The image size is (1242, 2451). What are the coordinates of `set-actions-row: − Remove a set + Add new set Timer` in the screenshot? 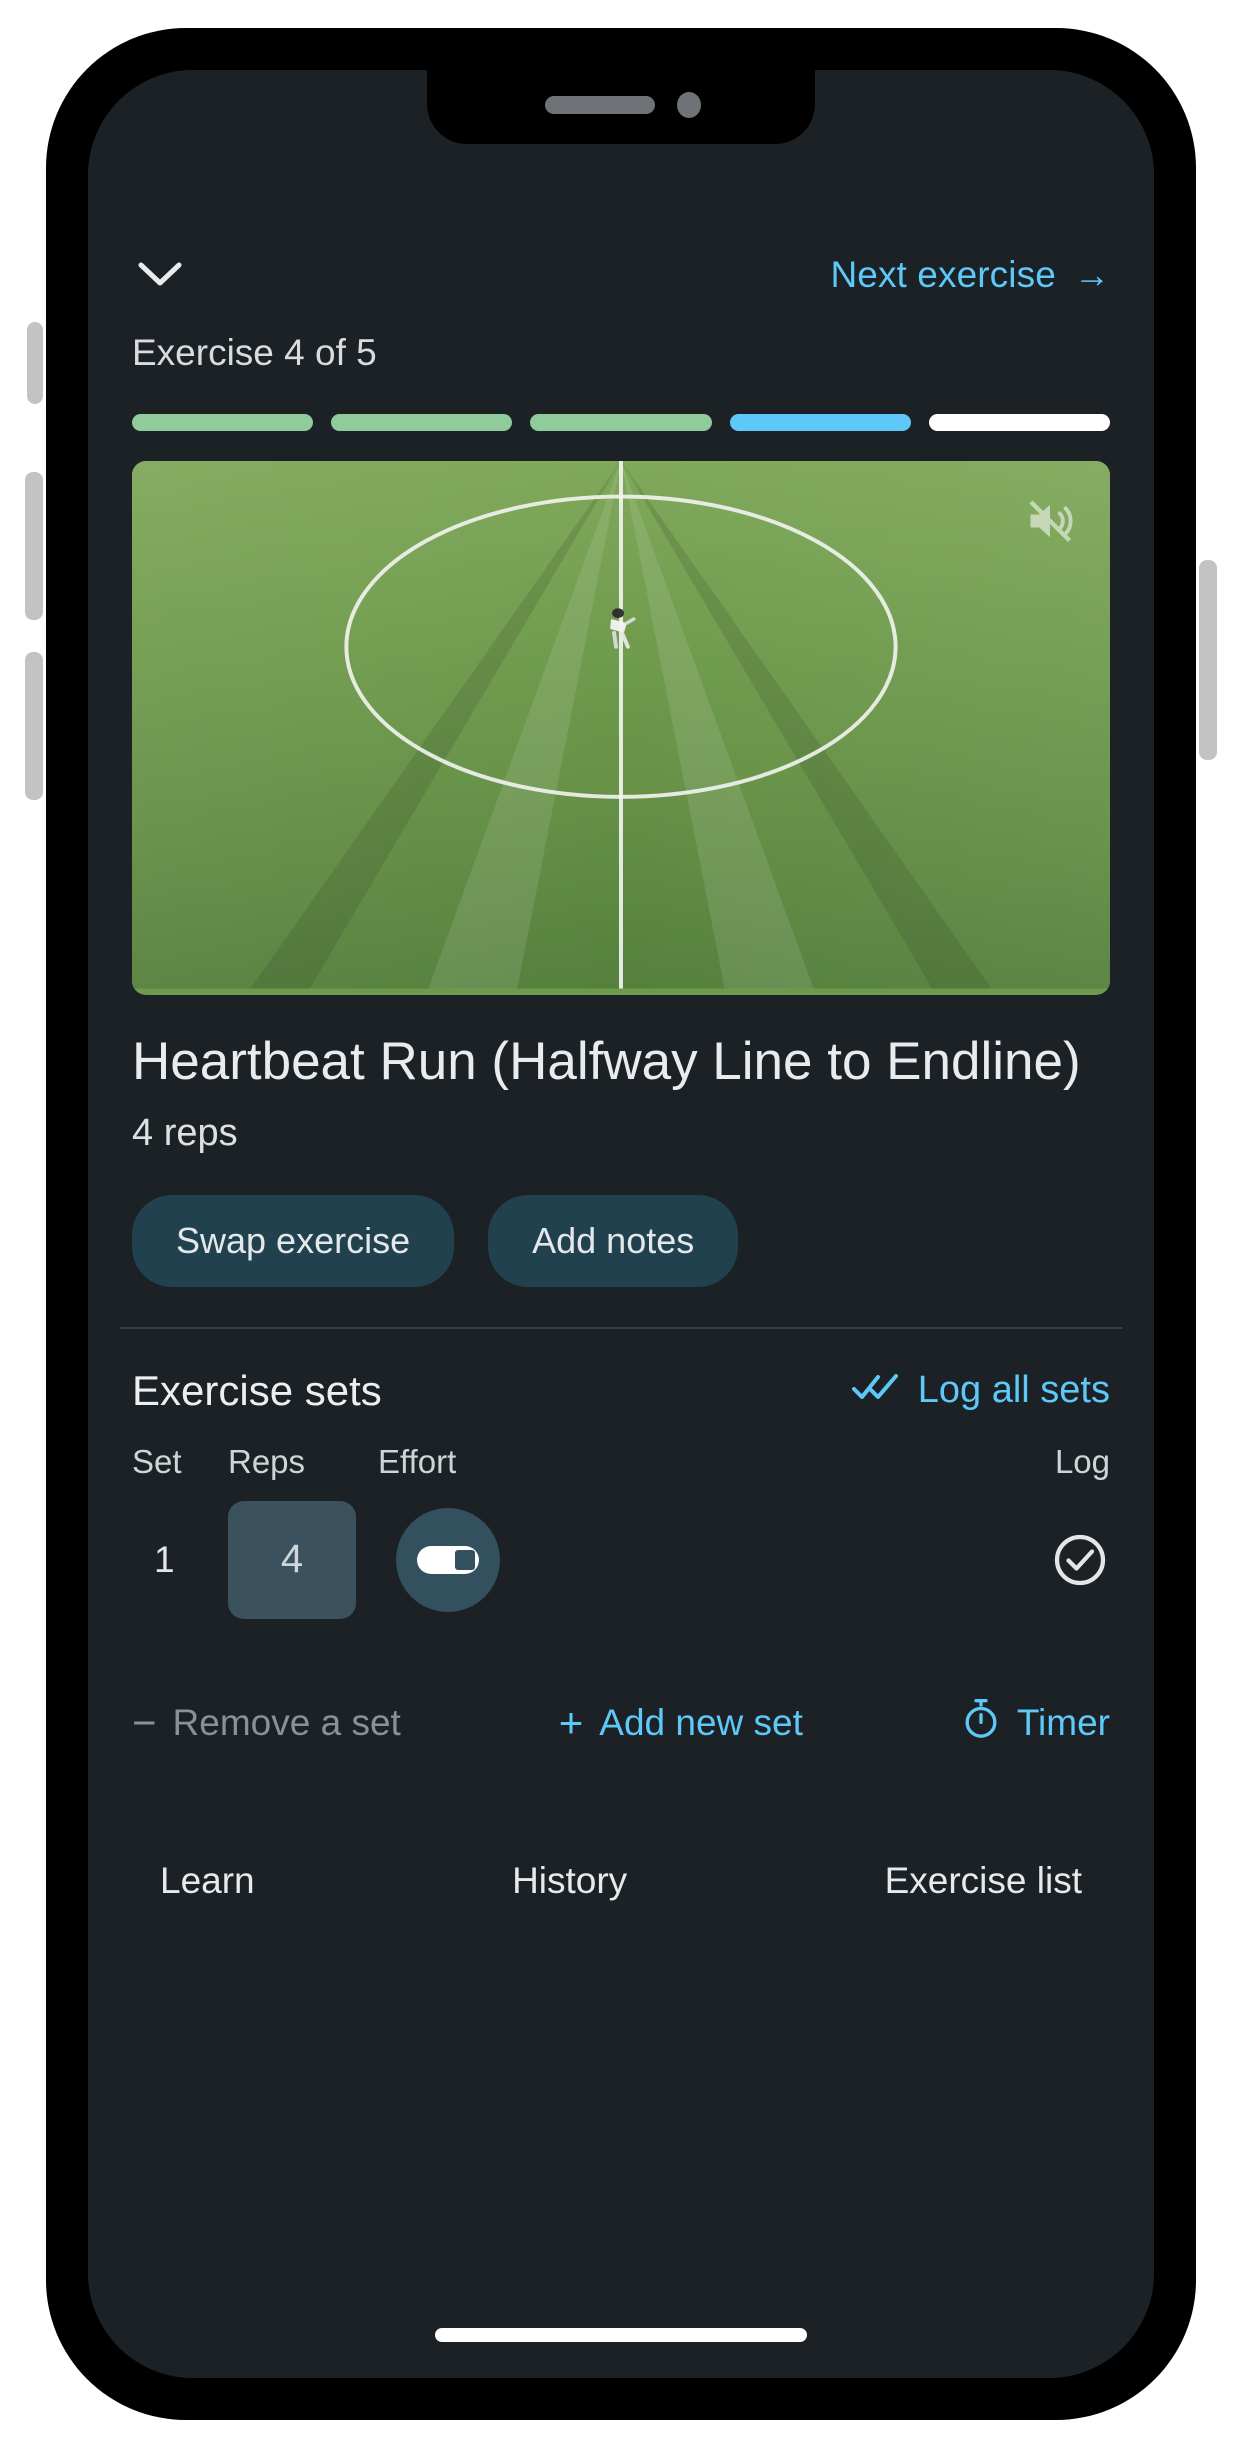 It's located at (621, 1684).